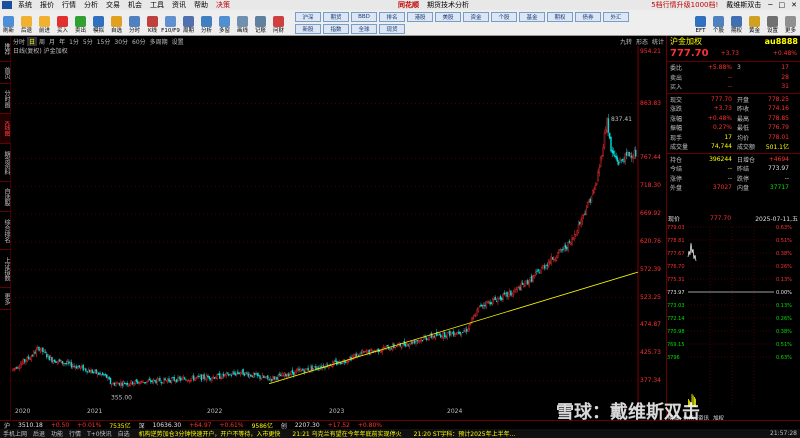 This screenshot has height=438, width=800. I want to click on bottom-flash: T+0快讯, so click(99, 433).